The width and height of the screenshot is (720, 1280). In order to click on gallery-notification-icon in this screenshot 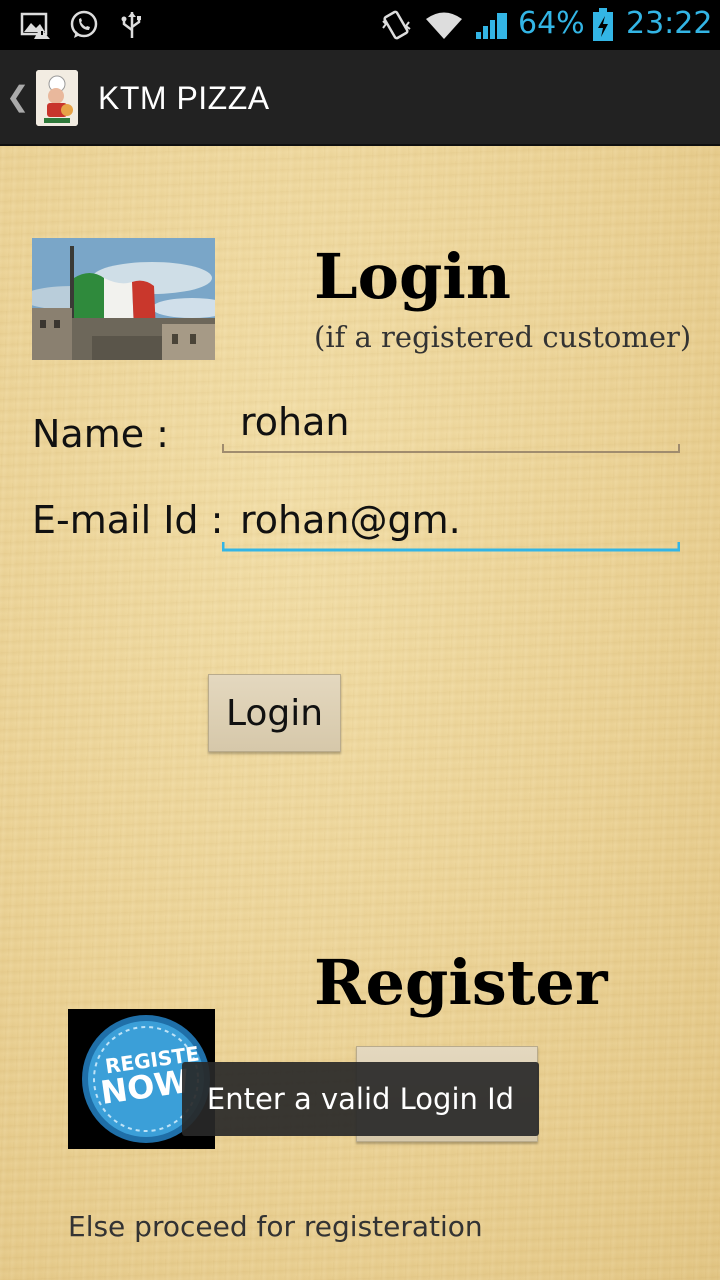, I will do `click(35, 25)`.